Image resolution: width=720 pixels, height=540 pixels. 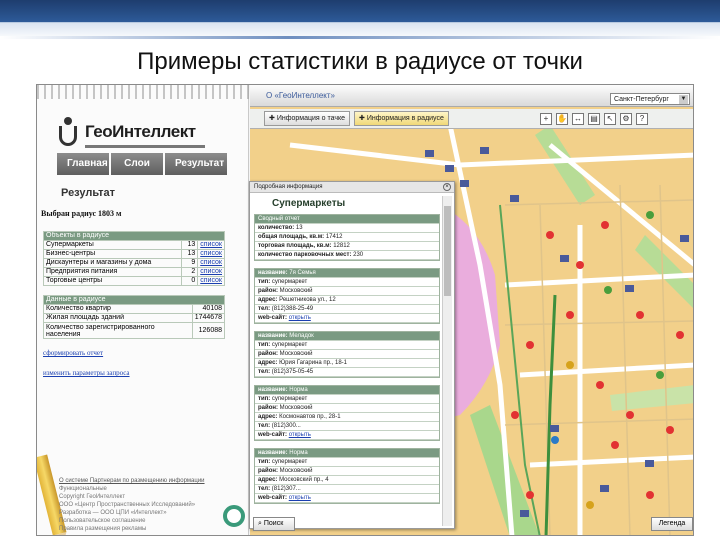 I want to click on summary-value: 230, so click(x=358, y=255).